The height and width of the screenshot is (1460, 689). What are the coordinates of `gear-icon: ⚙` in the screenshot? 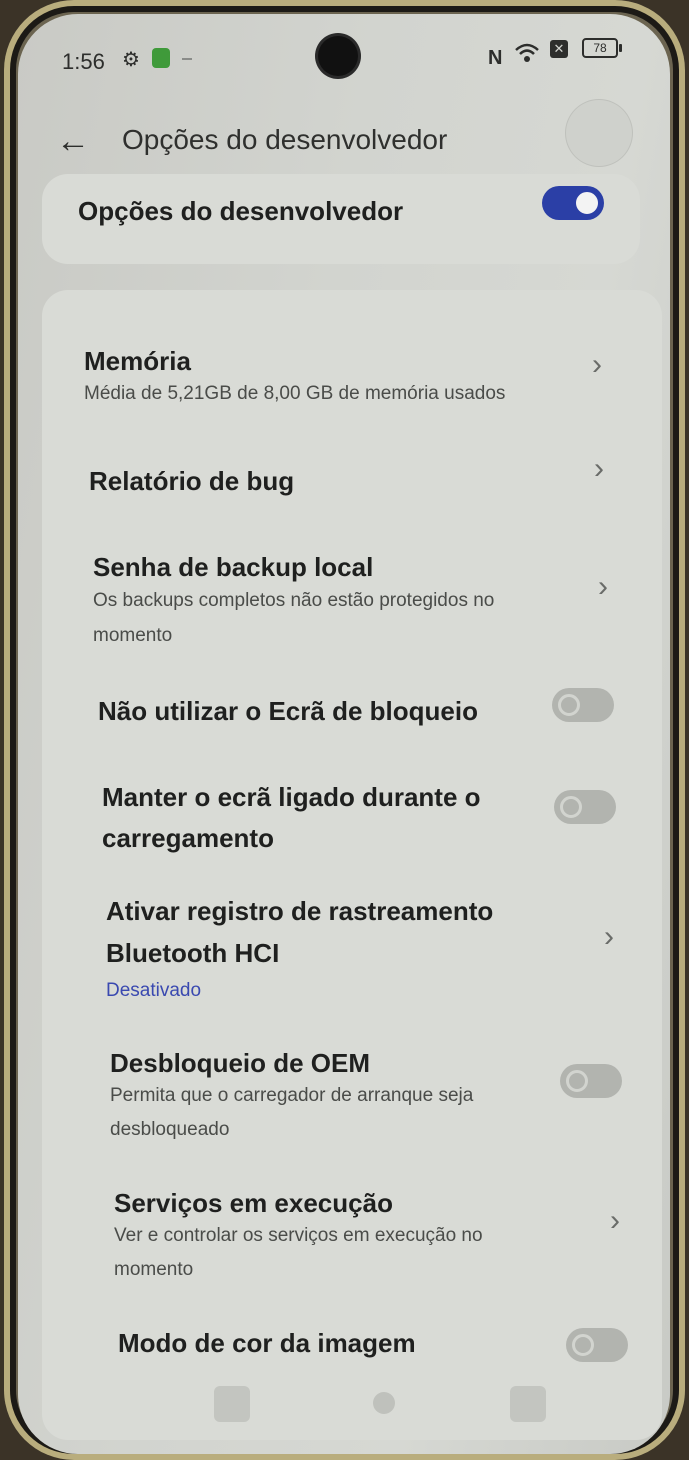 It's located at (131, 60).